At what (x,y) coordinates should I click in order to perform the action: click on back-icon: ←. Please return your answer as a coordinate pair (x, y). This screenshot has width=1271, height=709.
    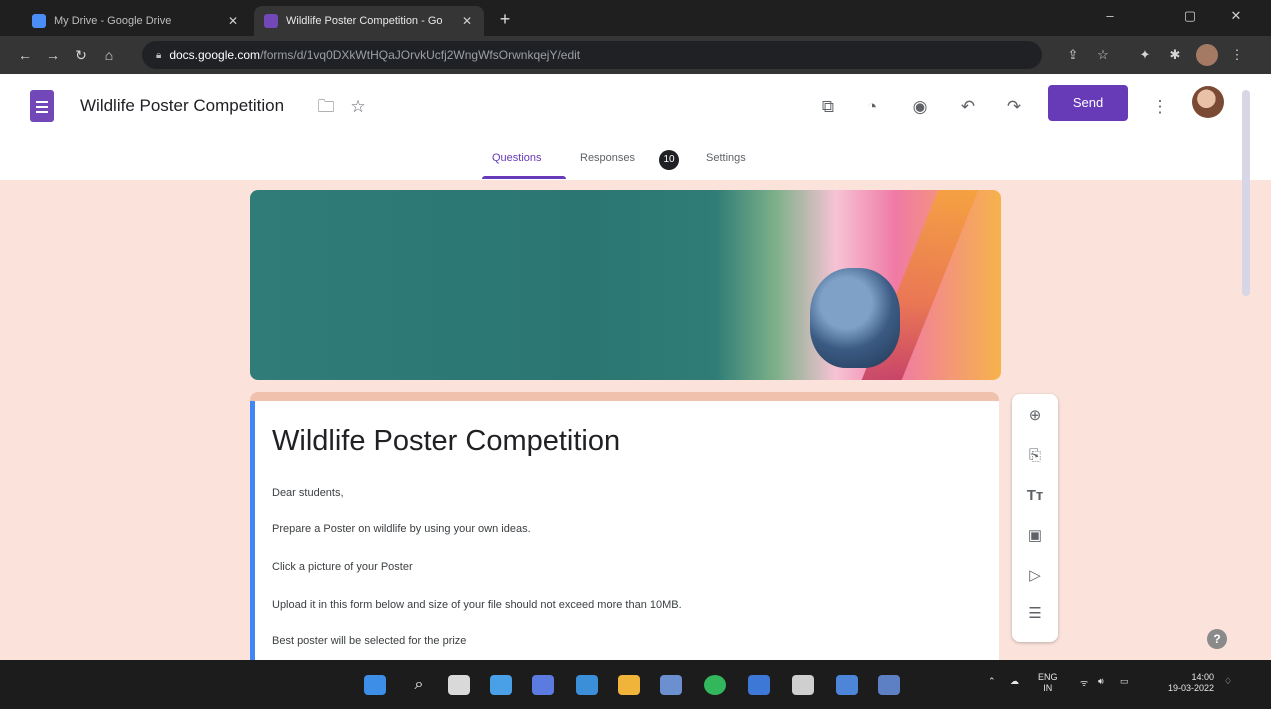
    Looking at the image, I should click on (25, 55).